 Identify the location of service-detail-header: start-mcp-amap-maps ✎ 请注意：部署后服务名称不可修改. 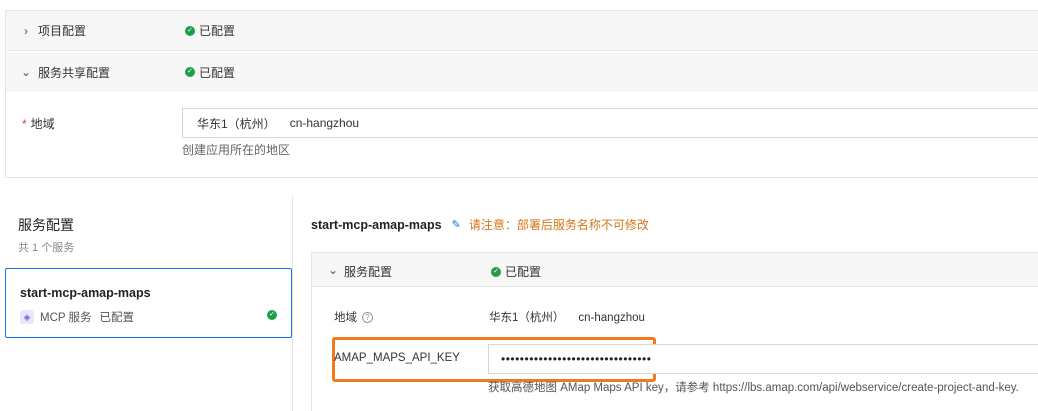
(480, 224).